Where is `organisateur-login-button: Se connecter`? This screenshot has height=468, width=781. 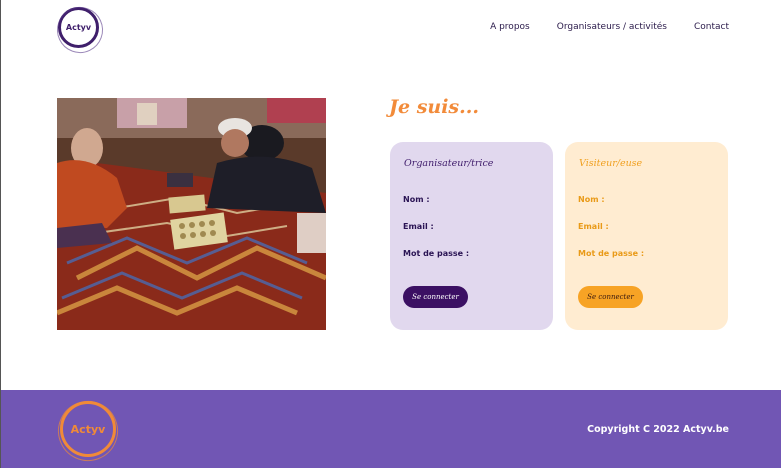
organisateur-login-button: Se connecter is located at coordinates (435, 297).